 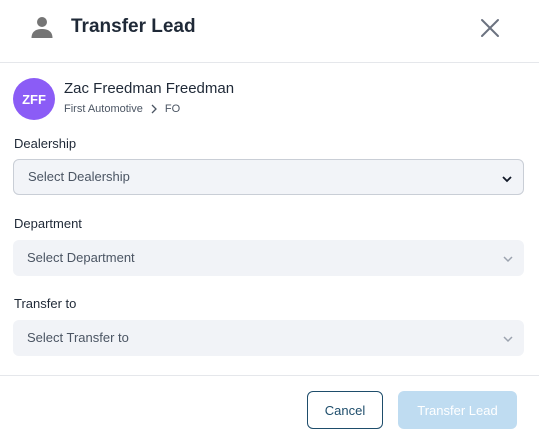 What do you see at coordinates (490, 28) in the screenshot?
I see `close-icon` at bounding box center [490, 28].